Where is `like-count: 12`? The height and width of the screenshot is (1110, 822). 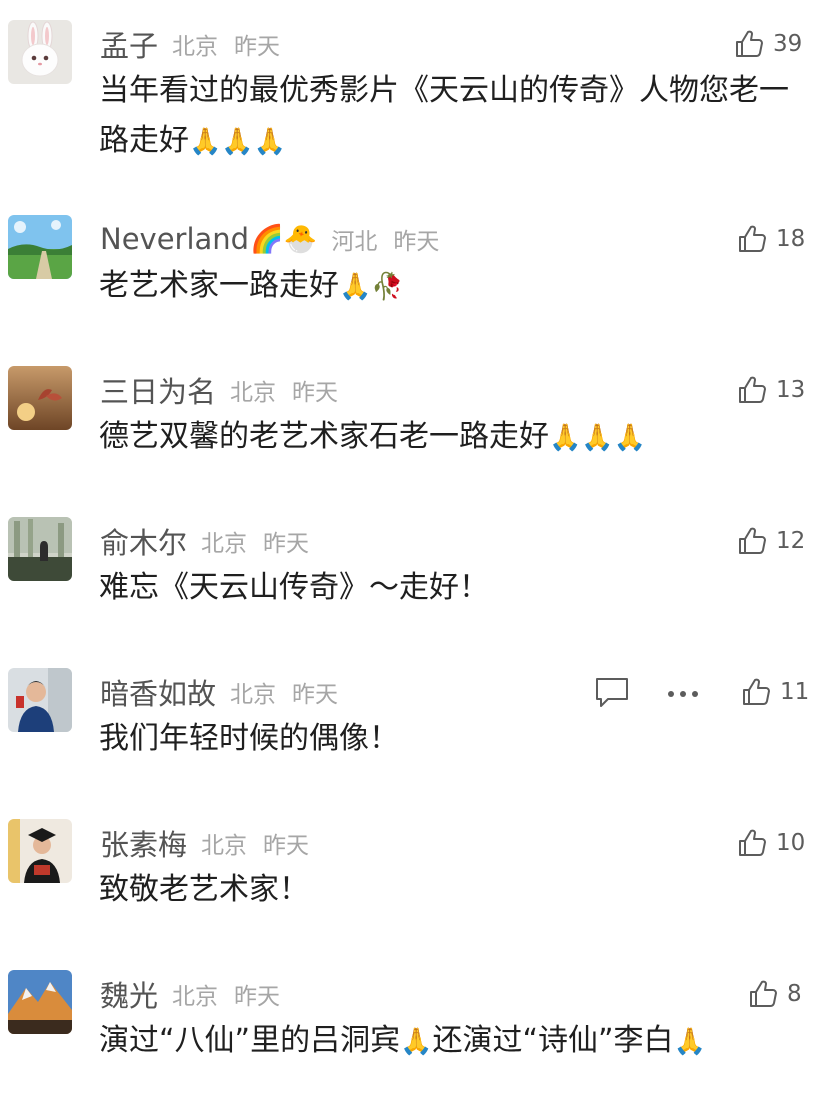 like-count: 12 is located at coordinates (791, 541).